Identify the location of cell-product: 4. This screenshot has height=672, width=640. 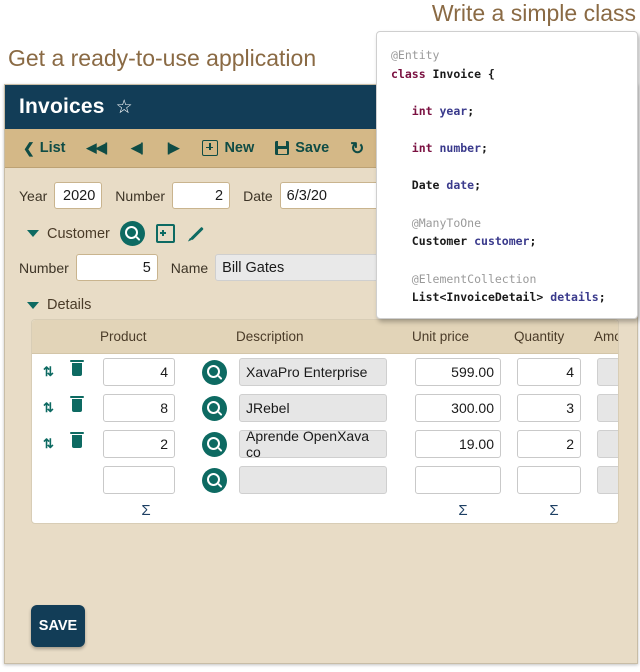
(146, 372).